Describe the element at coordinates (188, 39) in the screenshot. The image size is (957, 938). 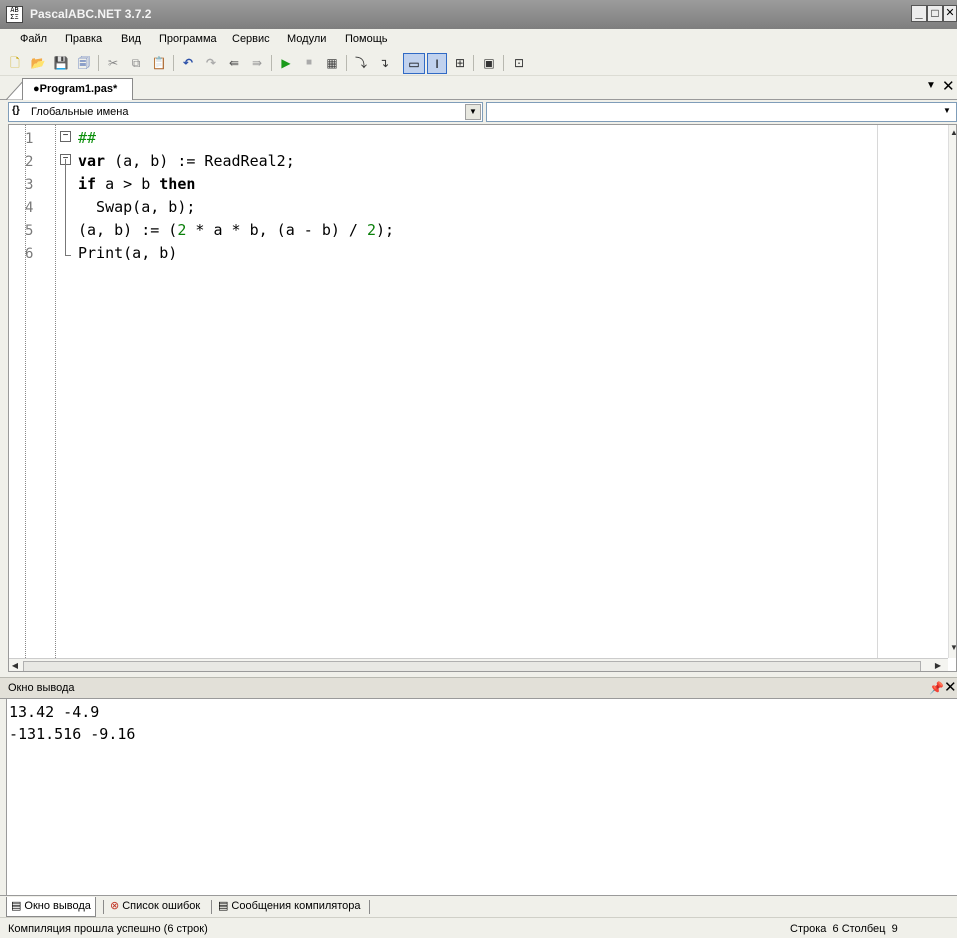
I see `menu-program: Программа` at that location.